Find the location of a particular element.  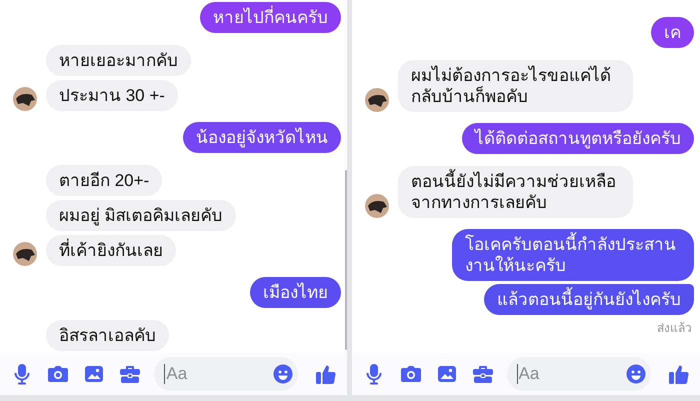

sent-message: น้องอยู่จังหวัดไหน is located at coordinates (262, 137).